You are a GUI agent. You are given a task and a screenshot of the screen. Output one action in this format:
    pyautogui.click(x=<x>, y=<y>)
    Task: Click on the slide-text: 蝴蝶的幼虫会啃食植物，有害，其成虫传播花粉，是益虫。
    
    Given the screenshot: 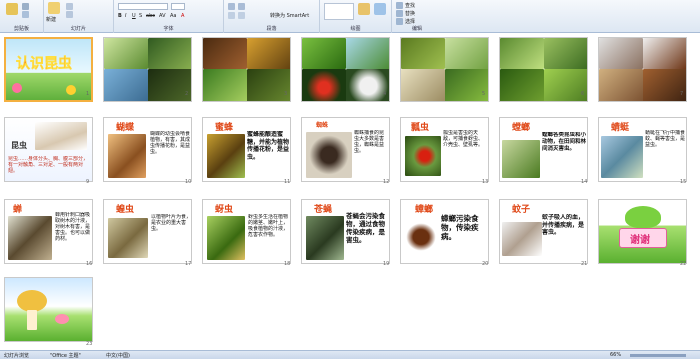 What is the action you would take?
    pyautogui.click(x=170, y=143)
    